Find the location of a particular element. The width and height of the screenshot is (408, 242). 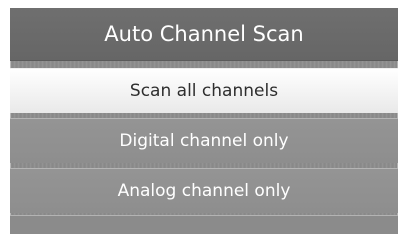

menu-empty-row is located at coordinates (204, 224).